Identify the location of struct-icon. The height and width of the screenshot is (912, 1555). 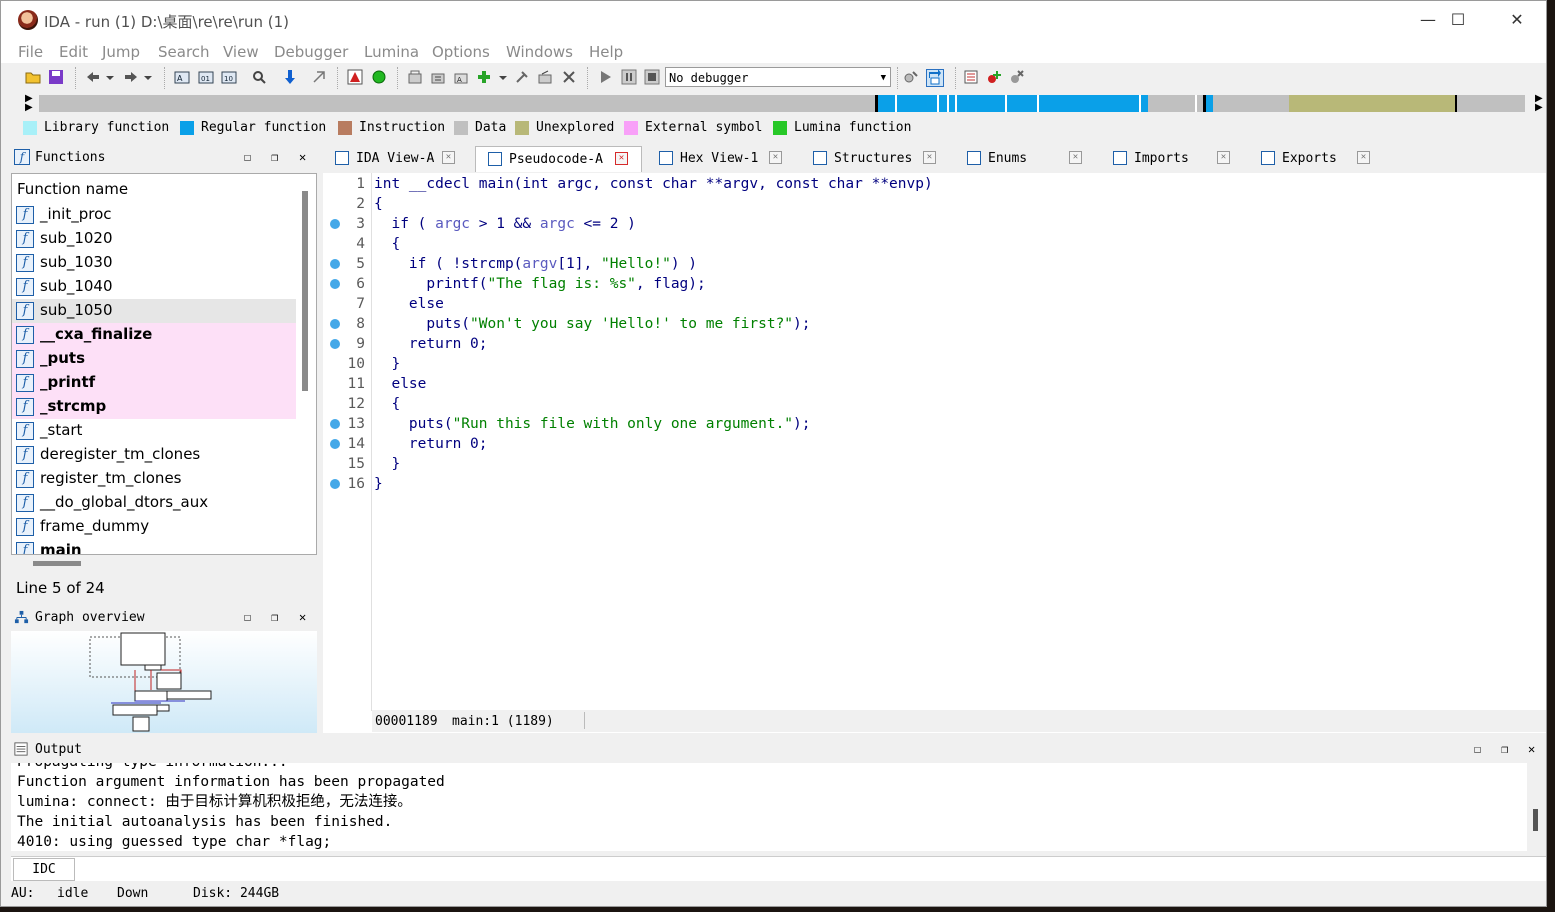
(415, 77).